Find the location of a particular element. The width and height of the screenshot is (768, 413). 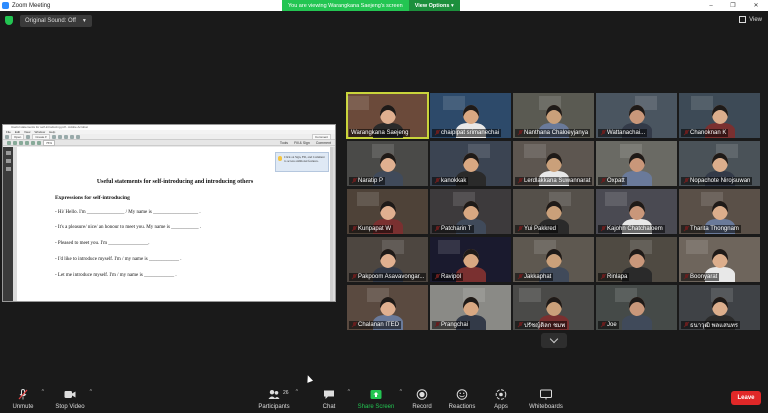

pdf-comment-icon is located at coordinates (77, 136).